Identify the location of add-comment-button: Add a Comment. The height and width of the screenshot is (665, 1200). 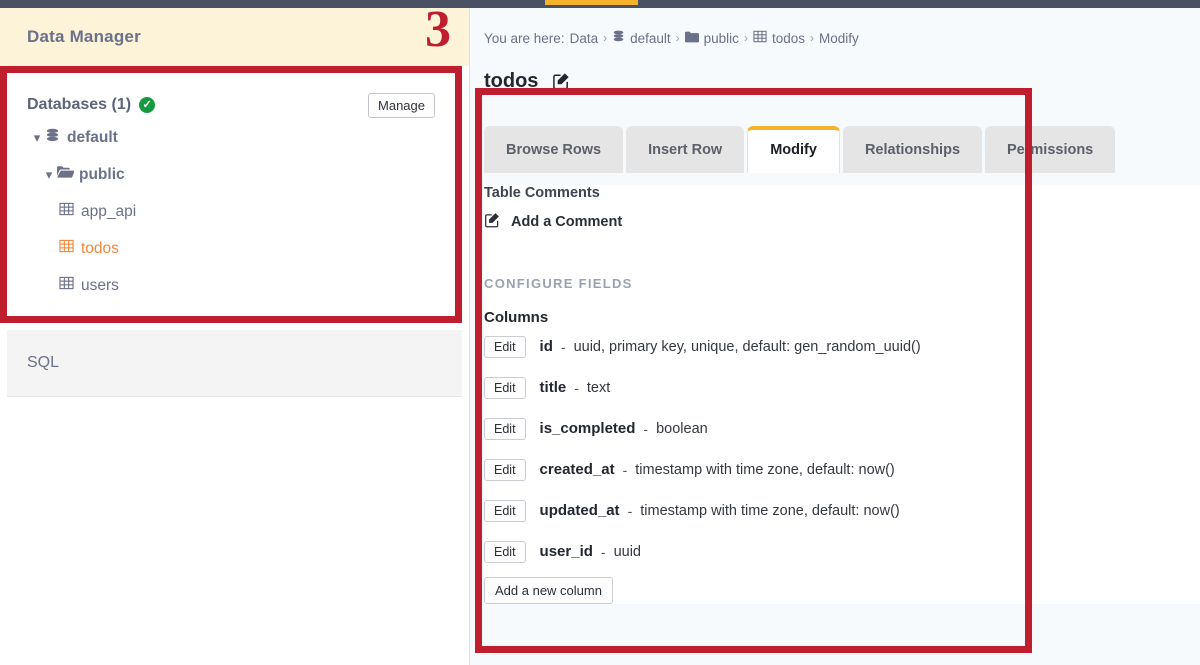
(842, 221).